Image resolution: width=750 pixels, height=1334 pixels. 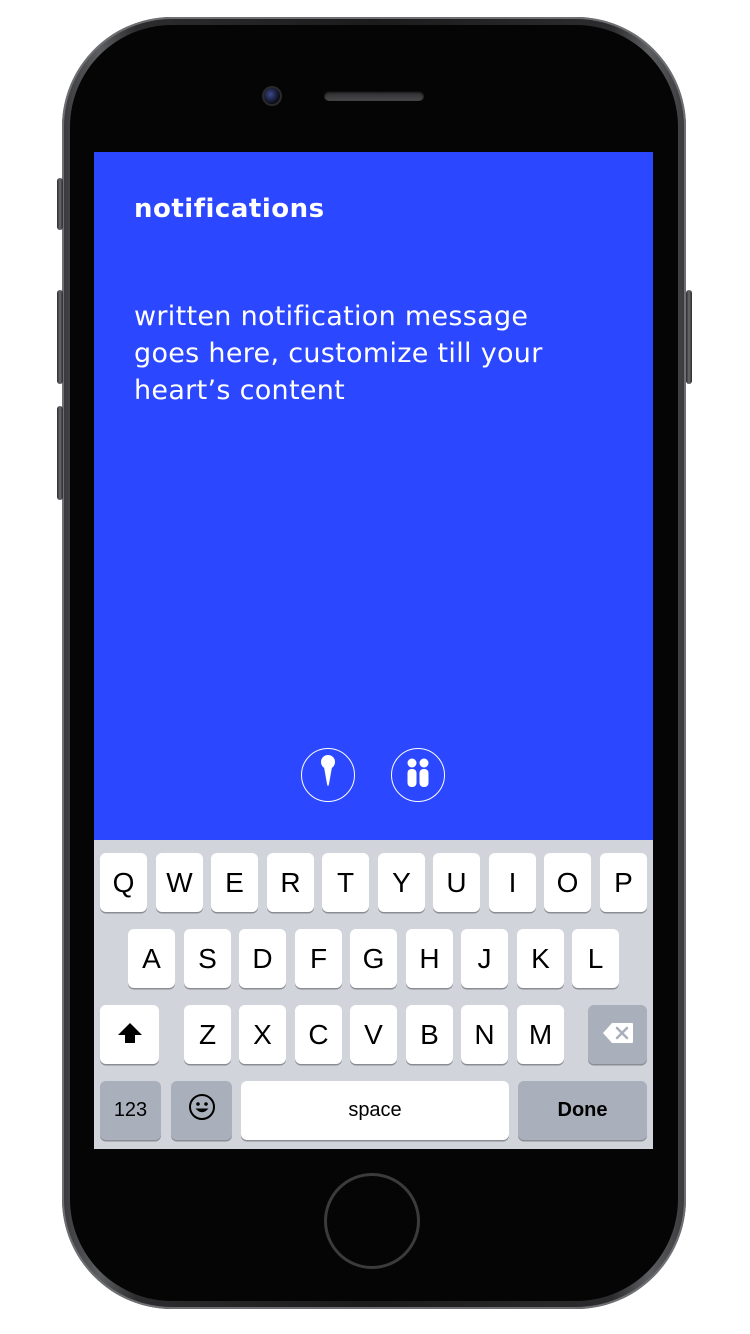 I want to click on emoji-icon, so click(x=202, y=1110).